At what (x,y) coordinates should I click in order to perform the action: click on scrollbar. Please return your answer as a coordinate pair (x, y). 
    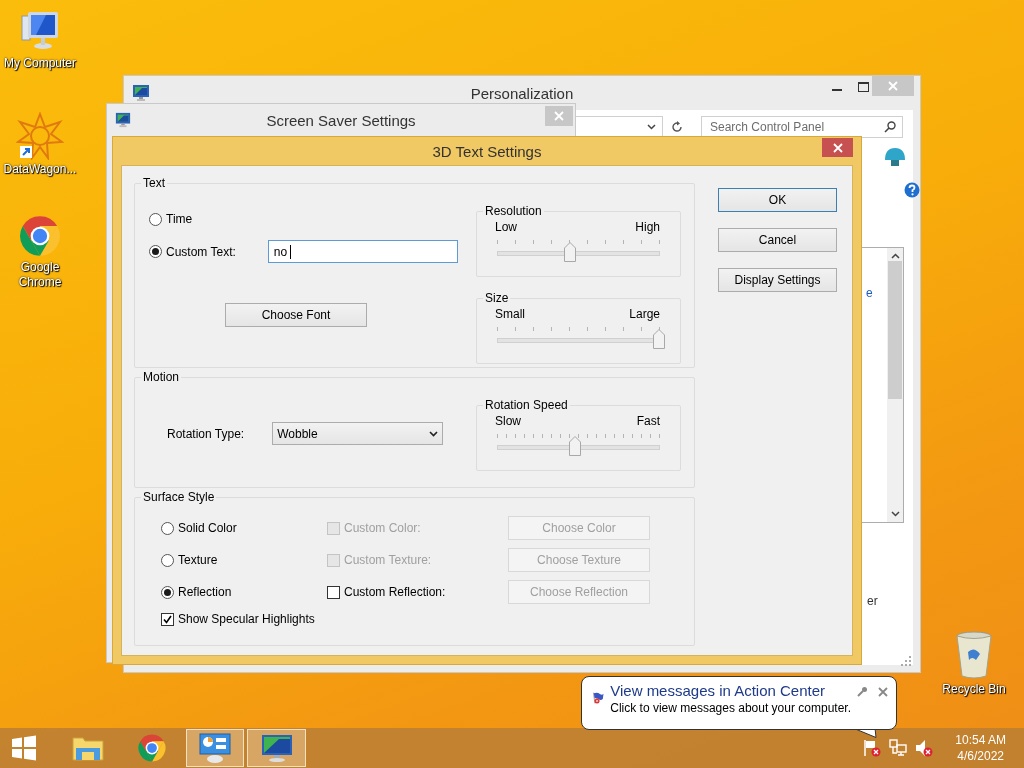
    Looking at the image, I should click on (895, 385).